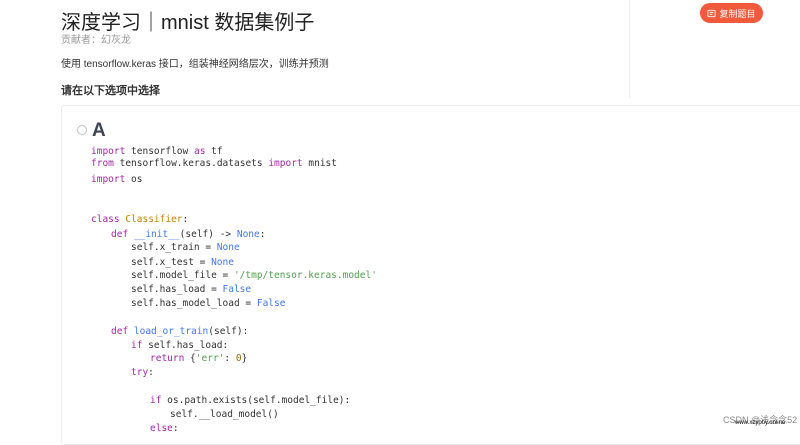 This screenshot has height=445, width=800. I want to click on code-line: else:, so click(164, 429).